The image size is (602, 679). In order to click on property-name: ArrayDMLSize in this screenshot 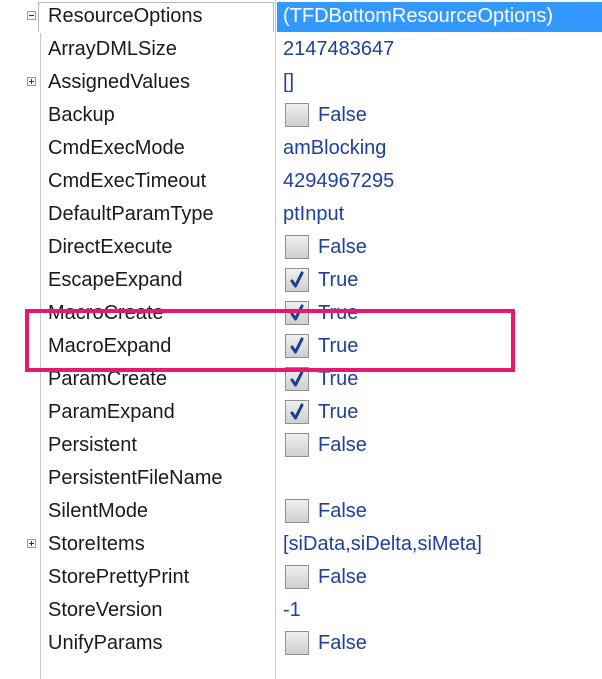, I will do `click(112, 49)`.